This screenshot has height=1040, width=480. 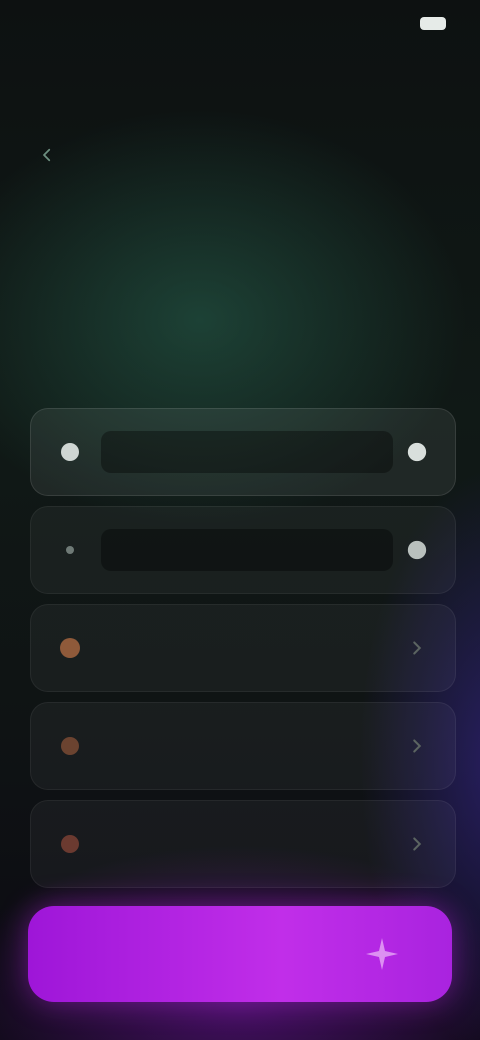 I want to click on dot-icon, so click(x=70, y=550).